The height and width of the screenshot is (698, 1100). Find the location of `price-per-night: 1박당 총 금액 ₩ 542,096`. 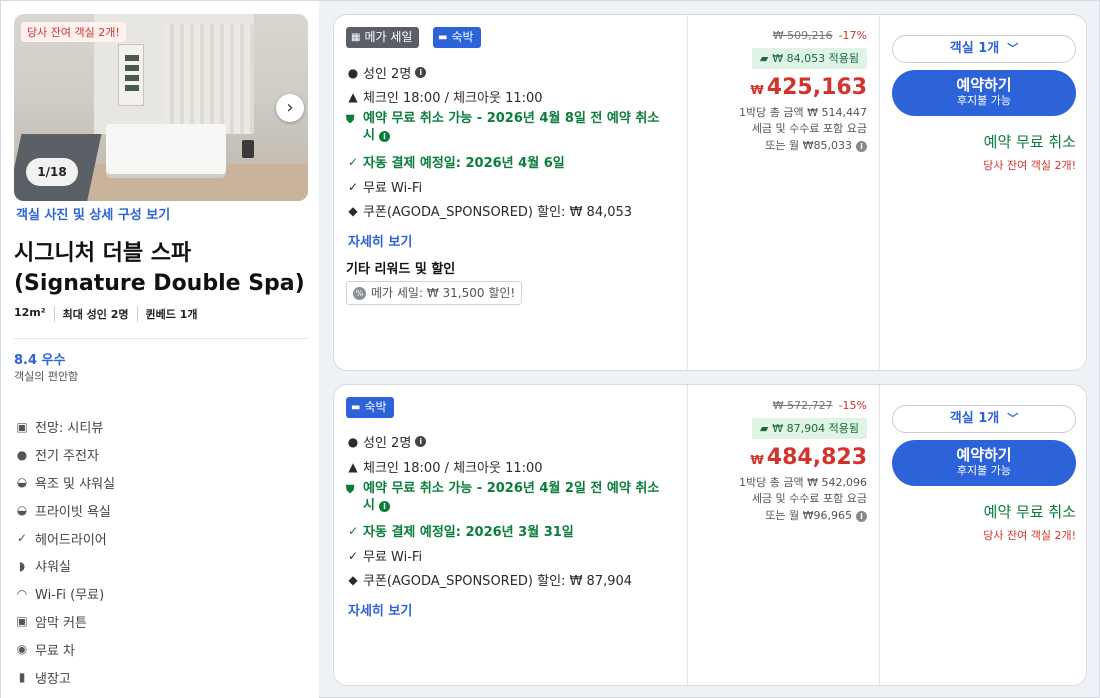

price-per-night: 1박당 총 금액 ₩ 542,096 is located at coordinates (803, 482).